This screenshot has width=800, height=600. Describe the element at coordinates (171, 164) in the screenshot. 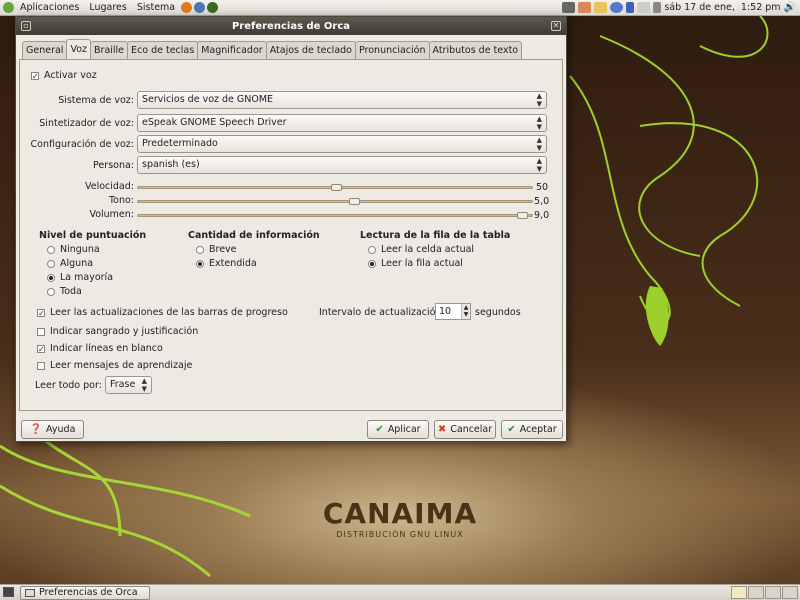

I see `person-value: spanish (es)` at that location.